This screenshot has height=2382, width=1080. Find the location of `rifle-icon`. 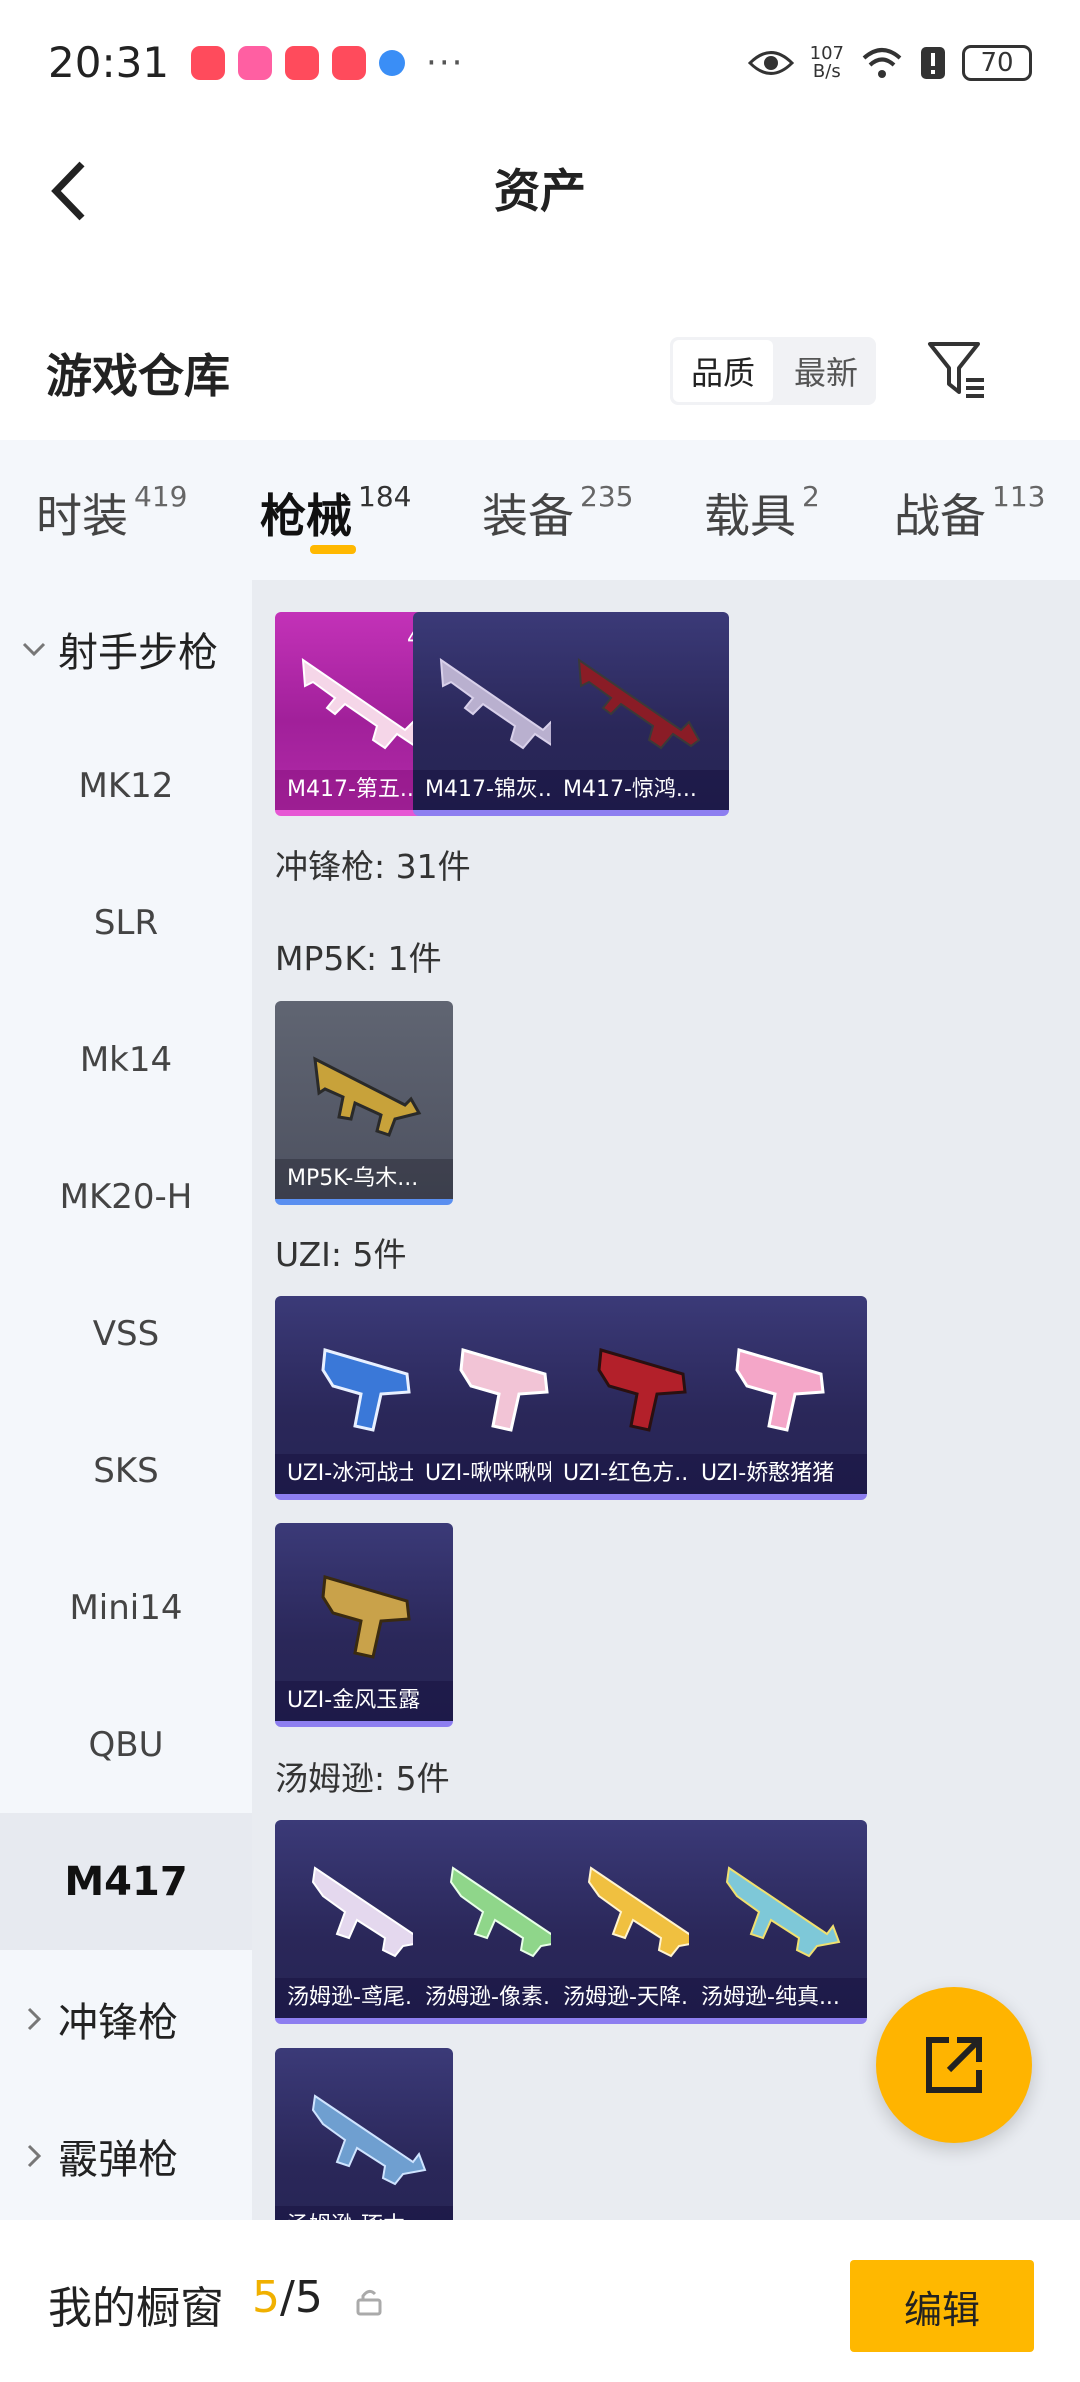

rifle-icon is located at coordinates (639, 703).